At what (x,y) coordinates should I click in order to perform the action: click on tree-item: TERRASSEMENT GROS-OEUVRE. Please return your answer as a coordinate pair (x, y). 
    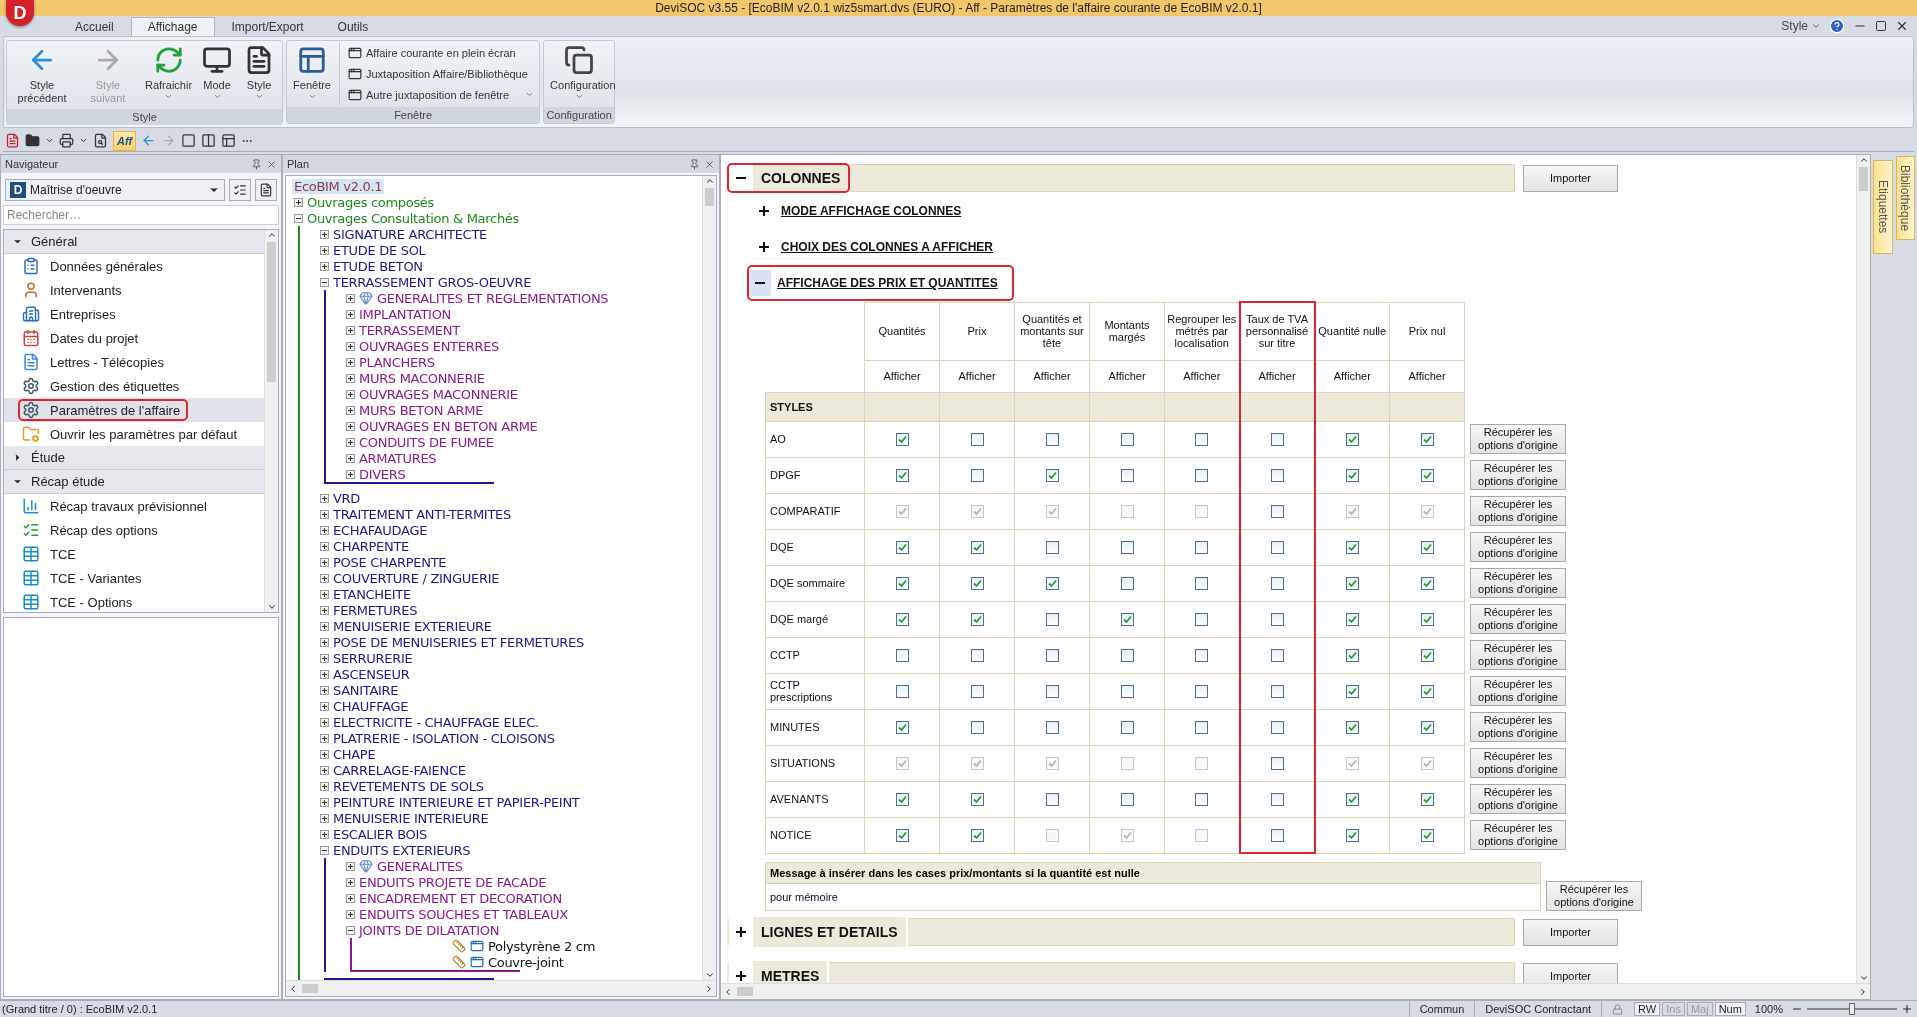
    Looking at the image, I should click on (432, 282).